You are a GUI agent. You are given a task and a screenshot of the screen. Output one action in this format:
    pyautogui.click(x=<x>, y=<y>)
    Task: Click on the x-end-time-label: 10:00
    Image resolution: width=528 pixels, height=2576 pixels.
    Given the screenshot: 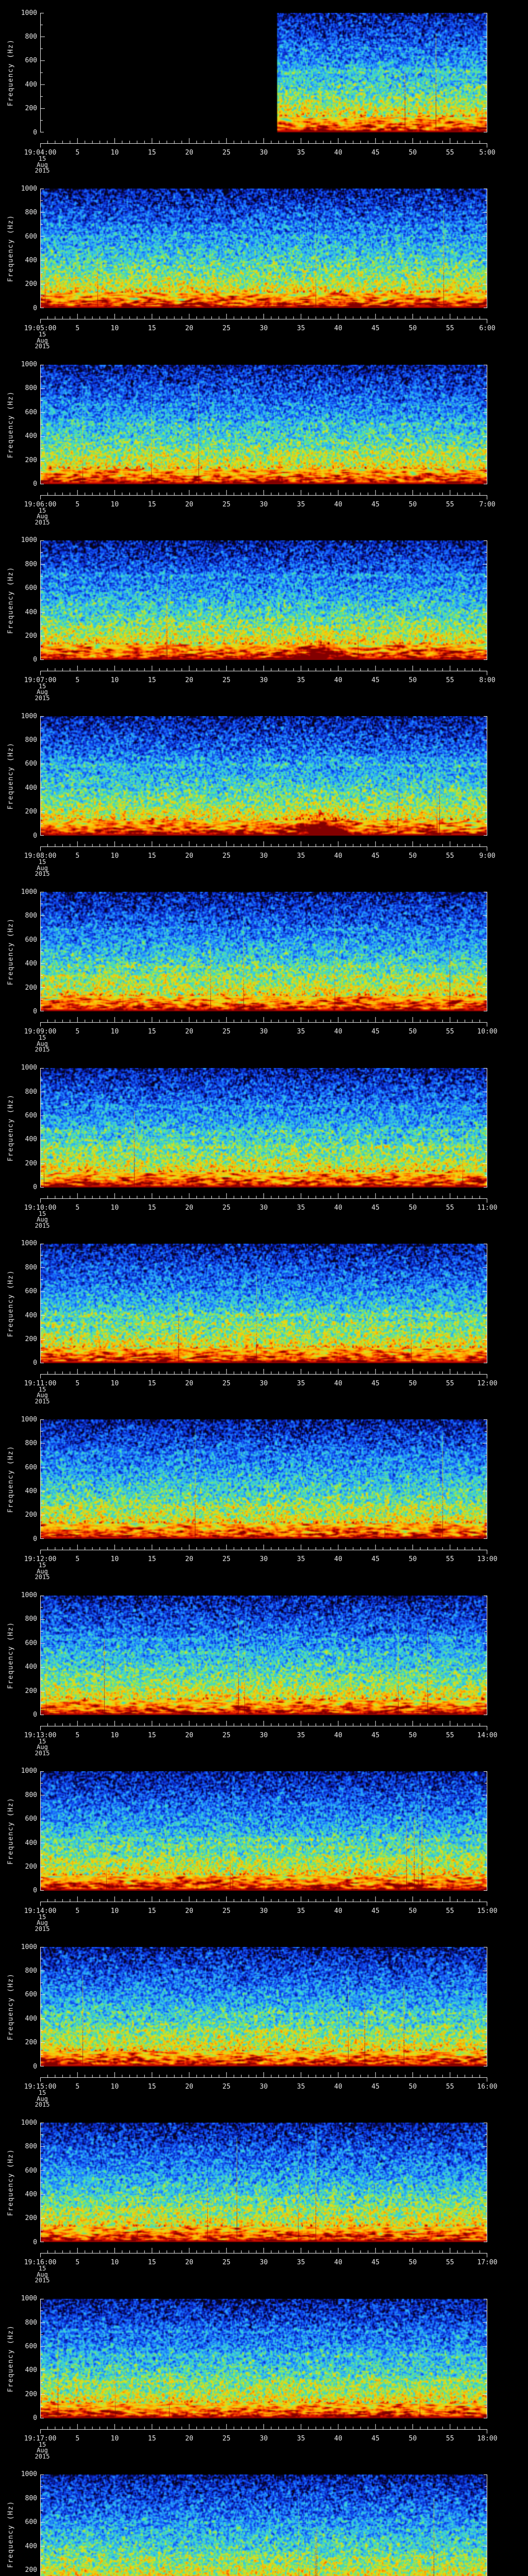 What is the action you would take?
    pyautogui.click(x=487, y=1032)
    